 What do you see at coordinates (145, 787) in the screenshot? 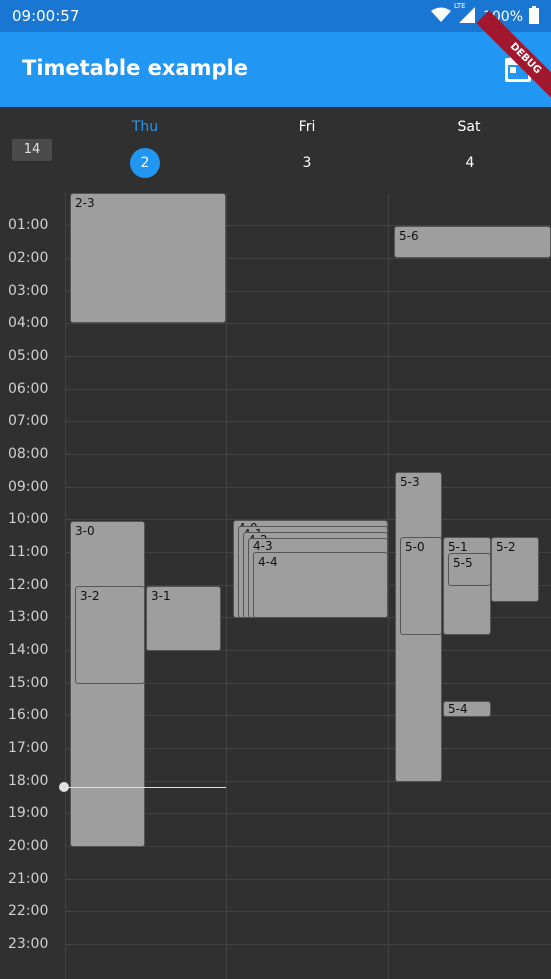
I see `current-time-line` at bounding box center [145, 787].